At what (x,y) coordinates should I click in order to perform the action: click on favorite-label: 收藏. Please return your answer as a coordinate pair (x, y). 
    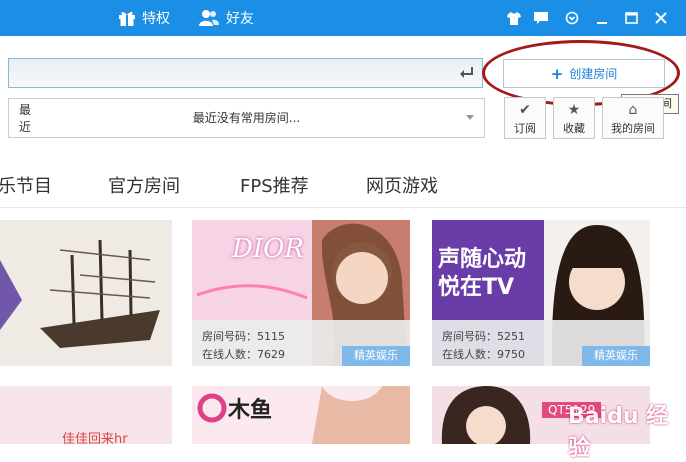
    Looking at the image, I should click on (574, 128).